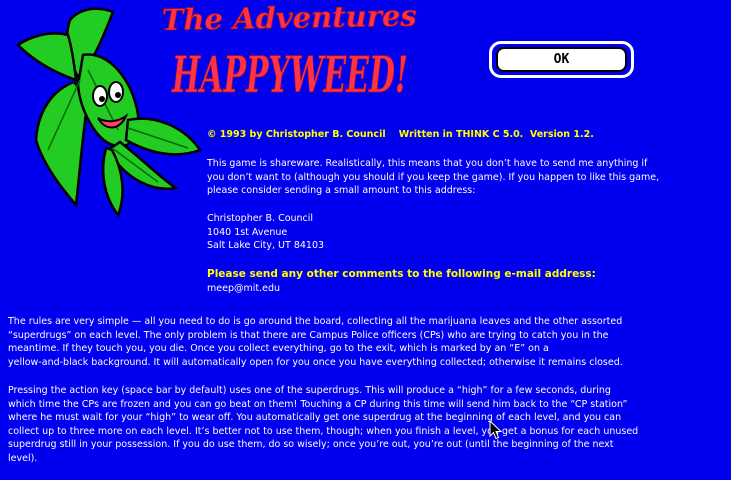 The image size is (731, 480). I want to click on address-street: 1040 1st Avenue, so click(247, 232).